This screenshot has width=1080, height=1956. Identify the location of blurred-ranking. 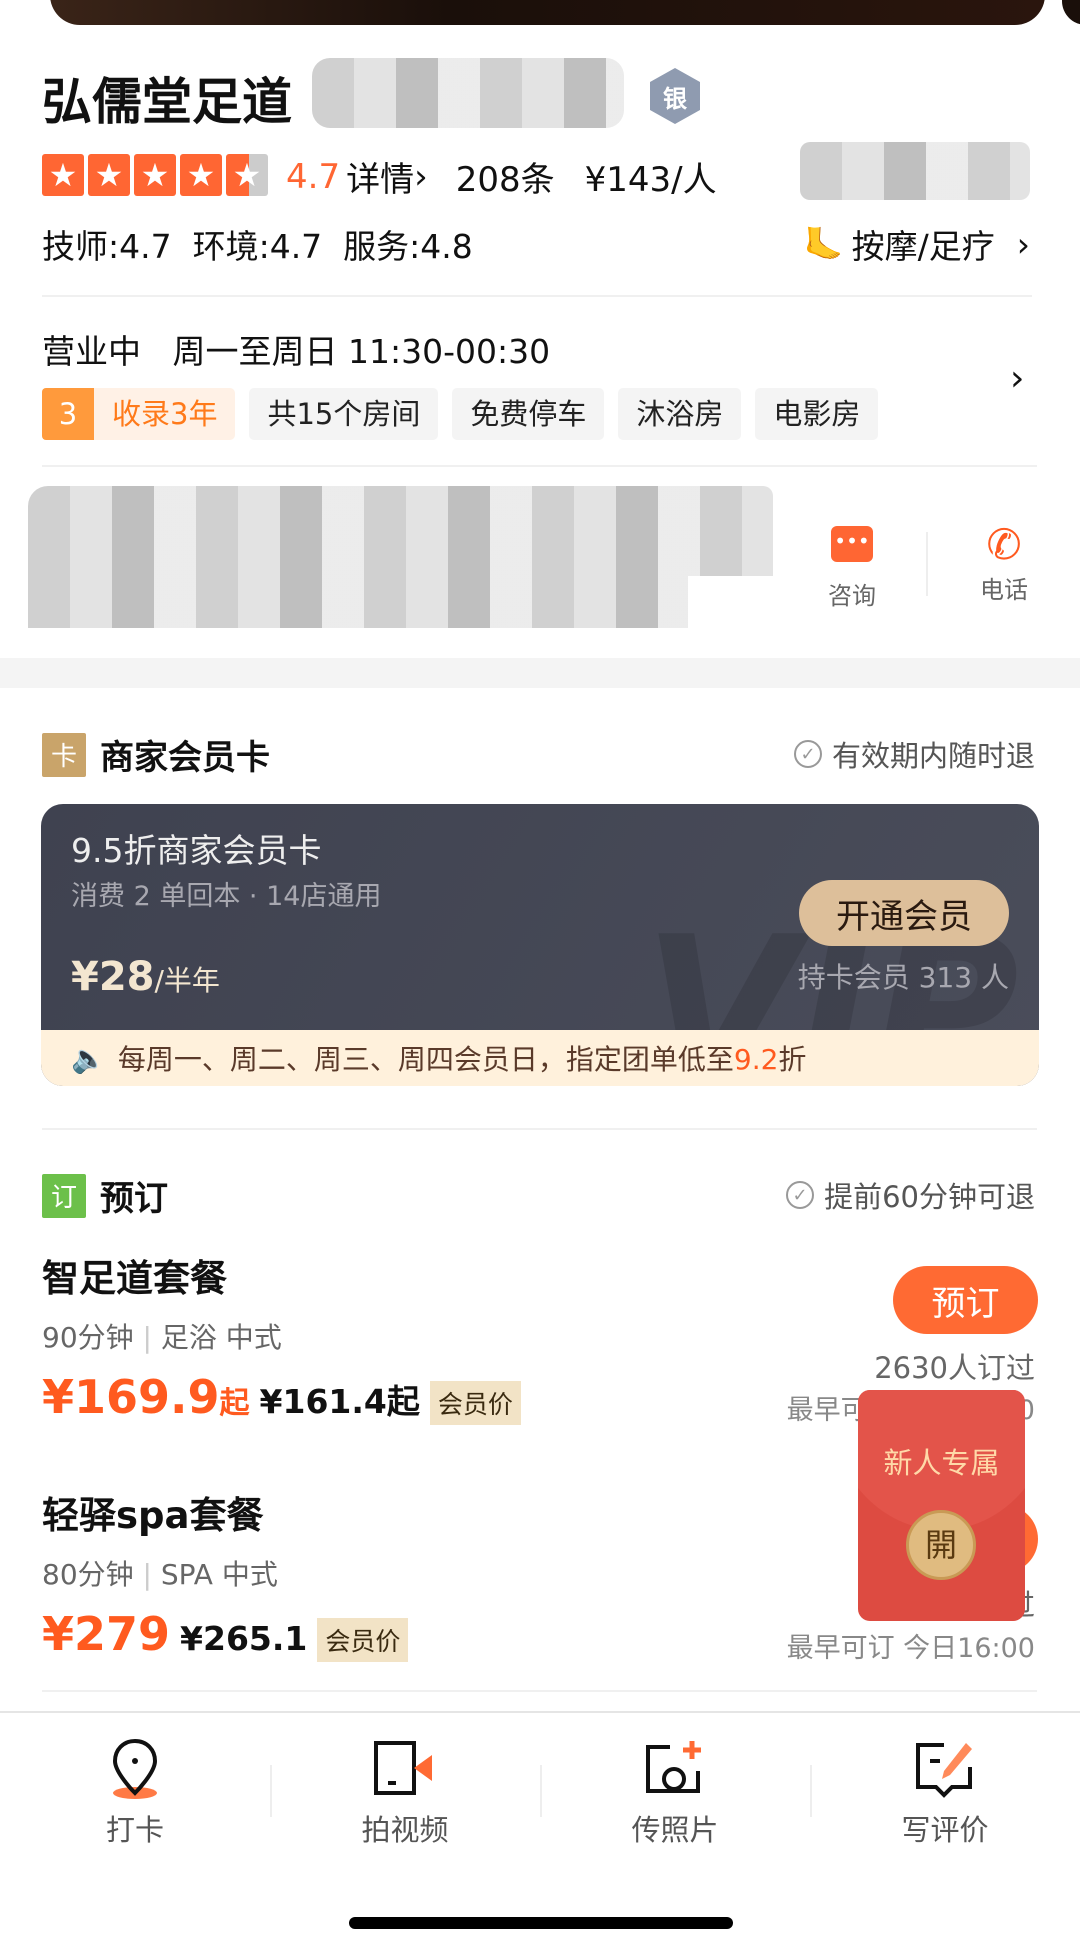
(915, 171).